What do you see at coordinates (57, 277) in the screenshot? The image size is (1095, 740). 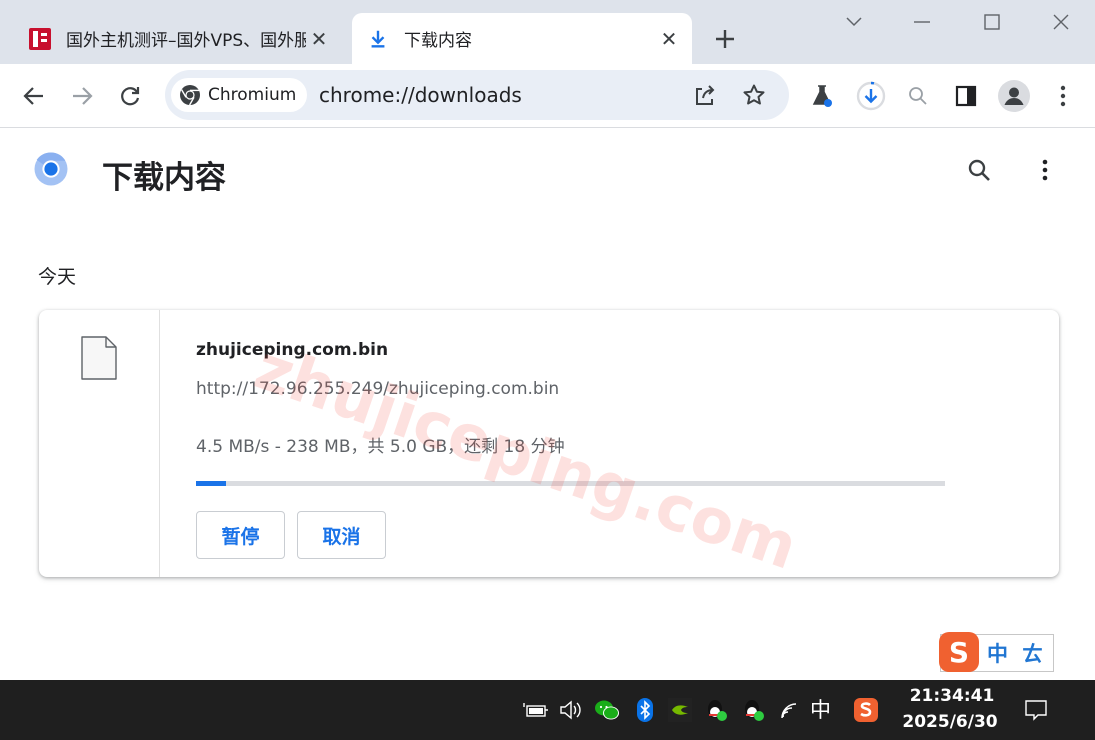 I see `date-heading: 今天` at bounding box center [57, 277].